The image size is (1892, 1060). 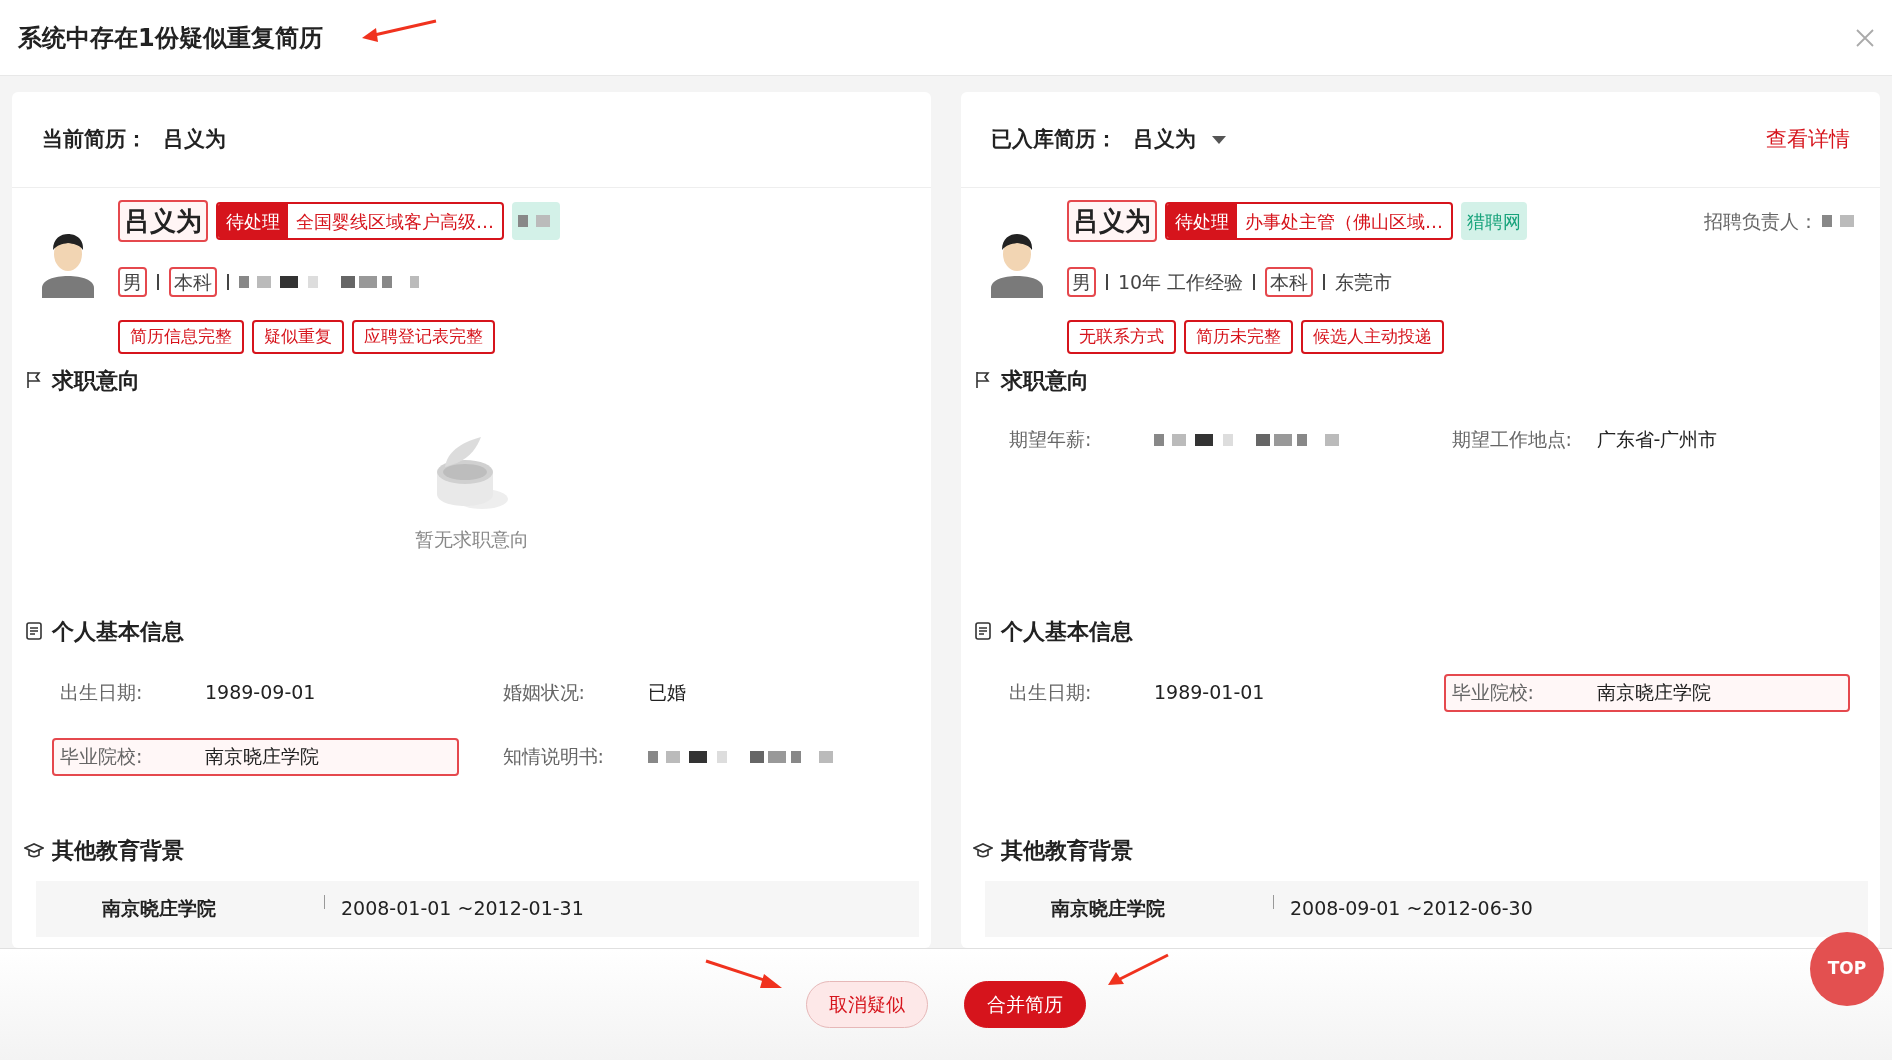 What do you see at coordinates (867, 1004) in the screenshot?
I see `cancel-button: 取消疑似` at bounding box center [867, 1004].